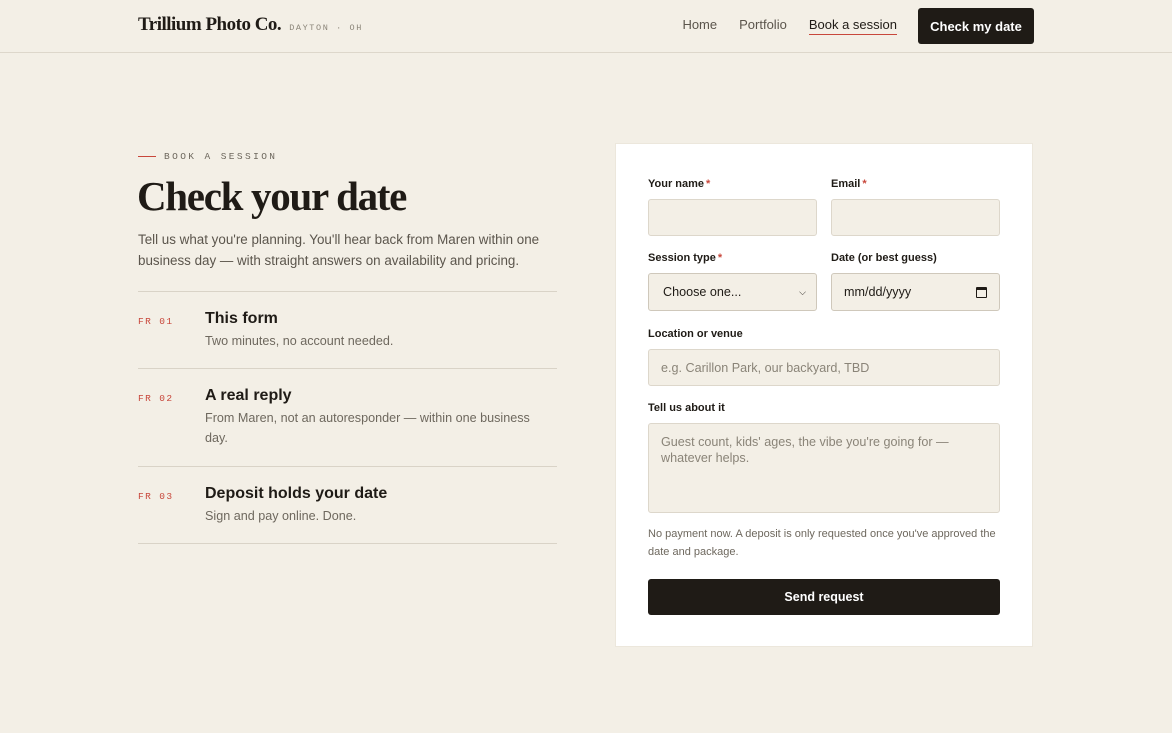 This screenshot has width=1172, height=733. Describe the element at coordinates (699, 26) in the screenshot. I see `nav-link-home: Home` at that location.